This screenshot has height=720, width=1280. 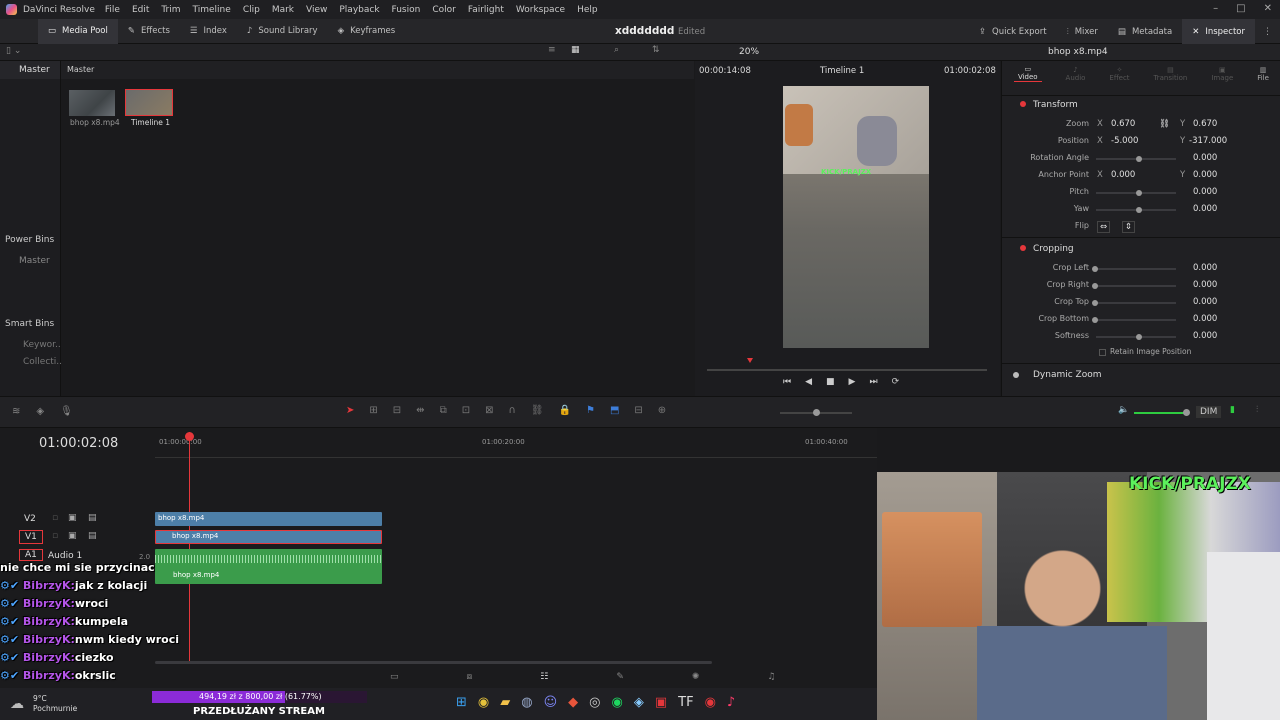 What do you see at coordinates (1205, 302) in the screenshot?
I see `crop-top-field: 0.000` at bounding box center [1205, 302].